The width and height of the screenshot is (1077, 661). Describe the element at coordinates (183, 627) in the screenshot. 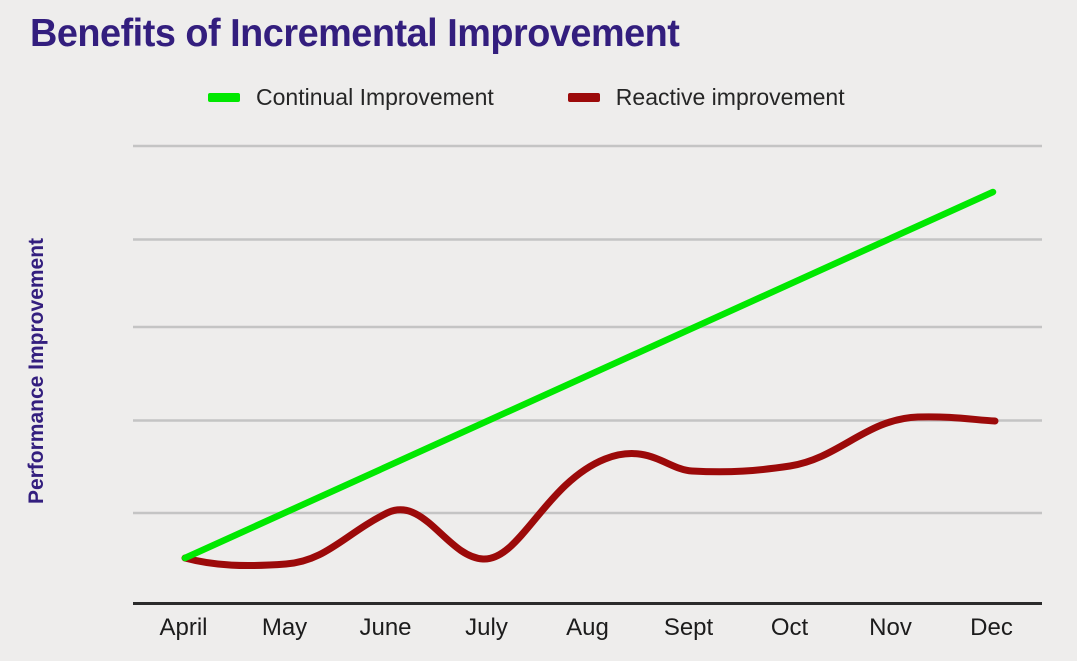

I see `x-tick-label: April` at that location.